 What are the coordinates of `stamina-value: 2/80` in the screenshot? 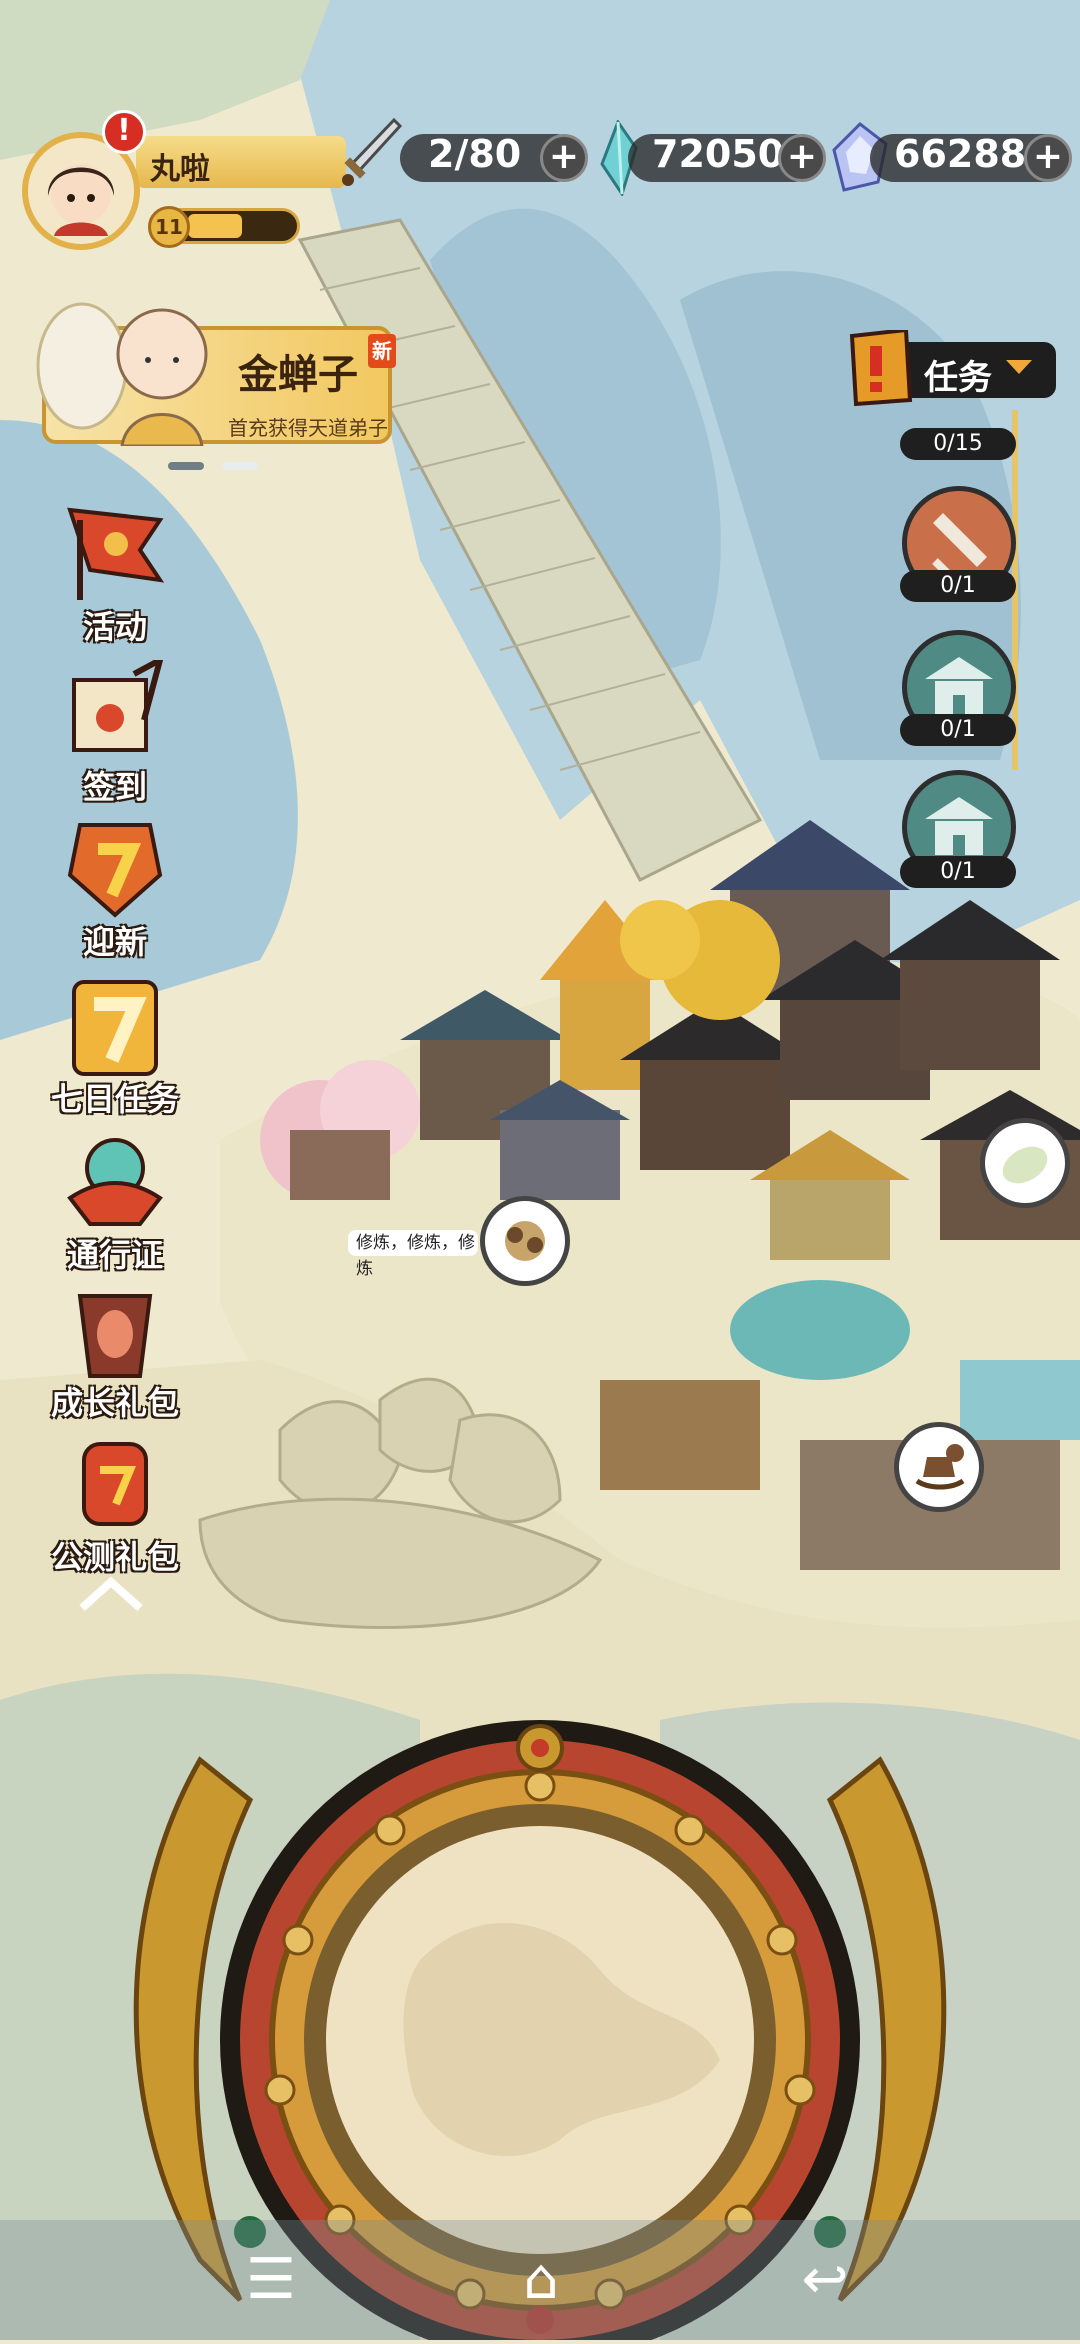 It's located at (475, 154).